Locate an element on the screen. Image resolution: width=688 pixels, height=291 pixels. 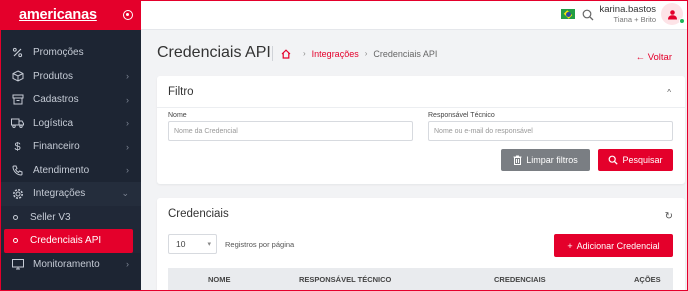
arrow-left-icon: ← is located at coordinates (640, 57).